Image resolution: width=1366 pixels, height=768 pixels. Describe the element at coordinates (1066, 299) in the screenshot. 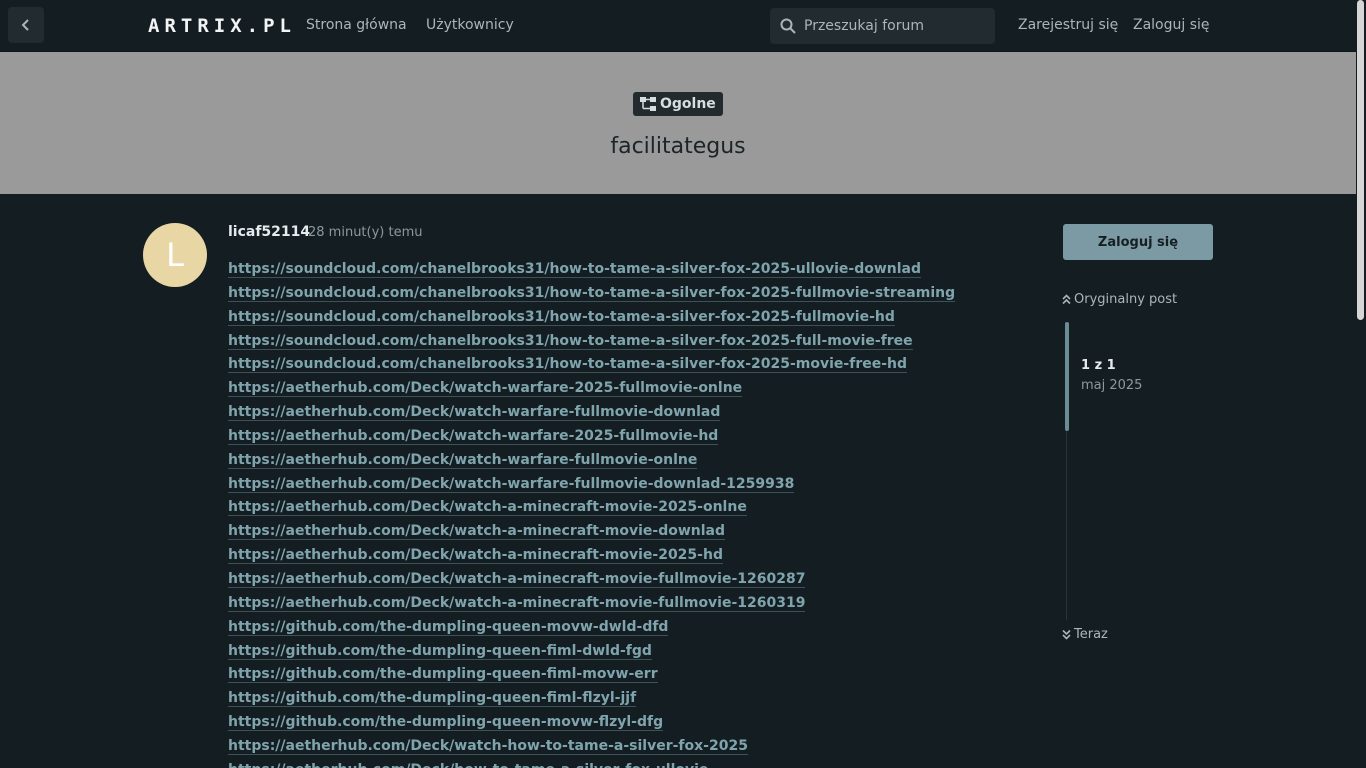

I see `double-chevron-up-icon` at that location.